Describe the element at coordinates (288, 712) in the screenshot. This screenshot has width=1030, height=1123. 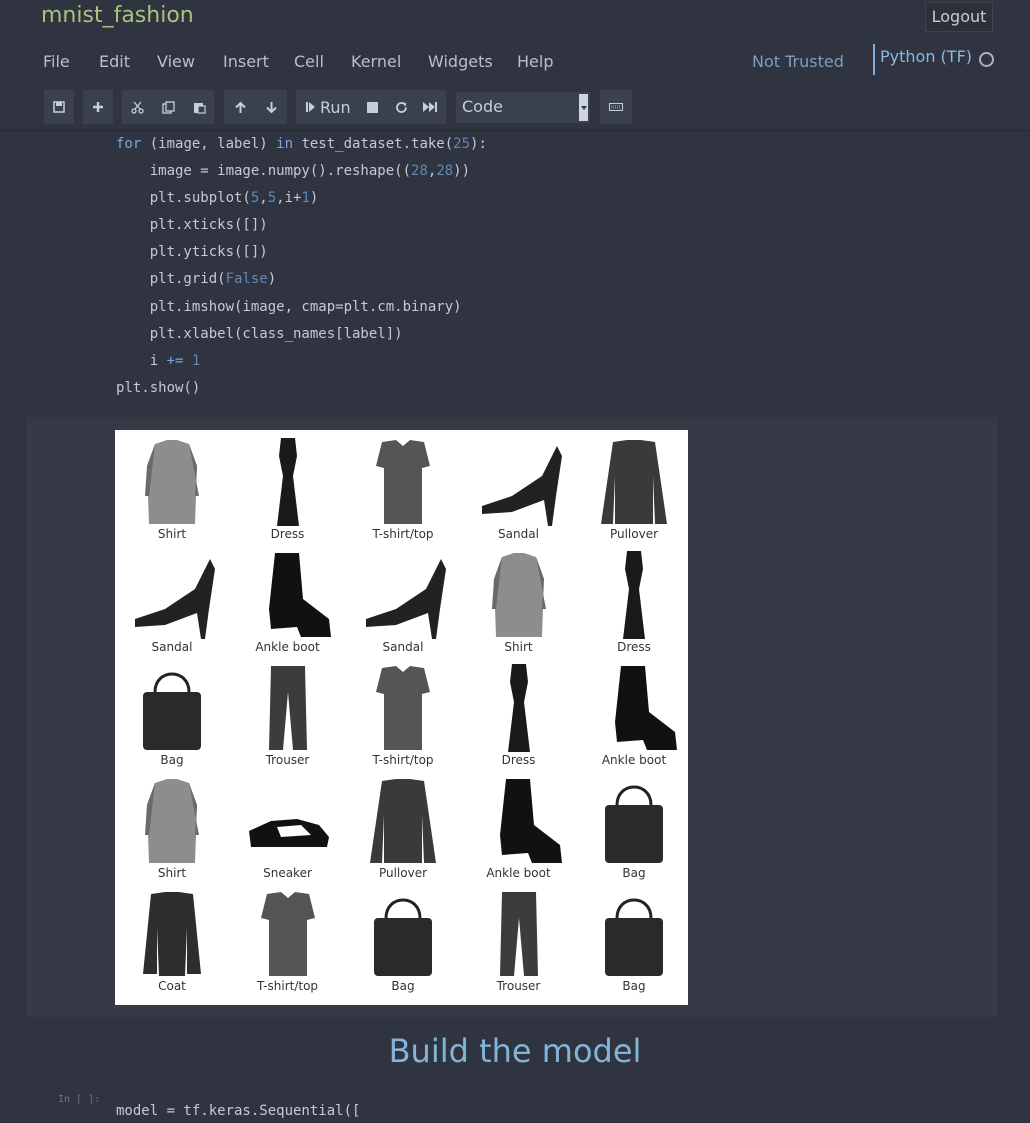
I see `fashion-item-12: Trouser` at that location.